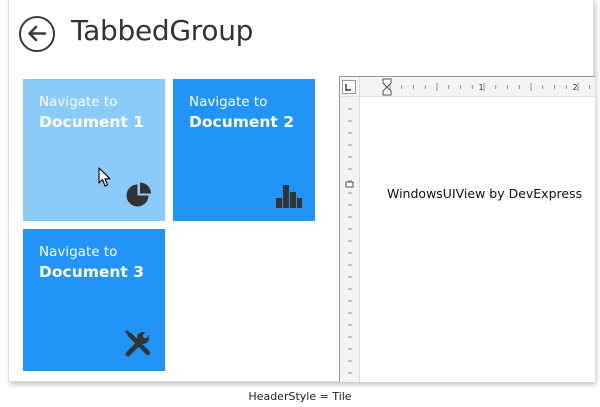 This screenshot has height=407, width=600. What do you see at coordinates (94, 300) in the screenshot?
I see `tile-document-3: Navigate to Document 3` at bounding box center [94, 300].